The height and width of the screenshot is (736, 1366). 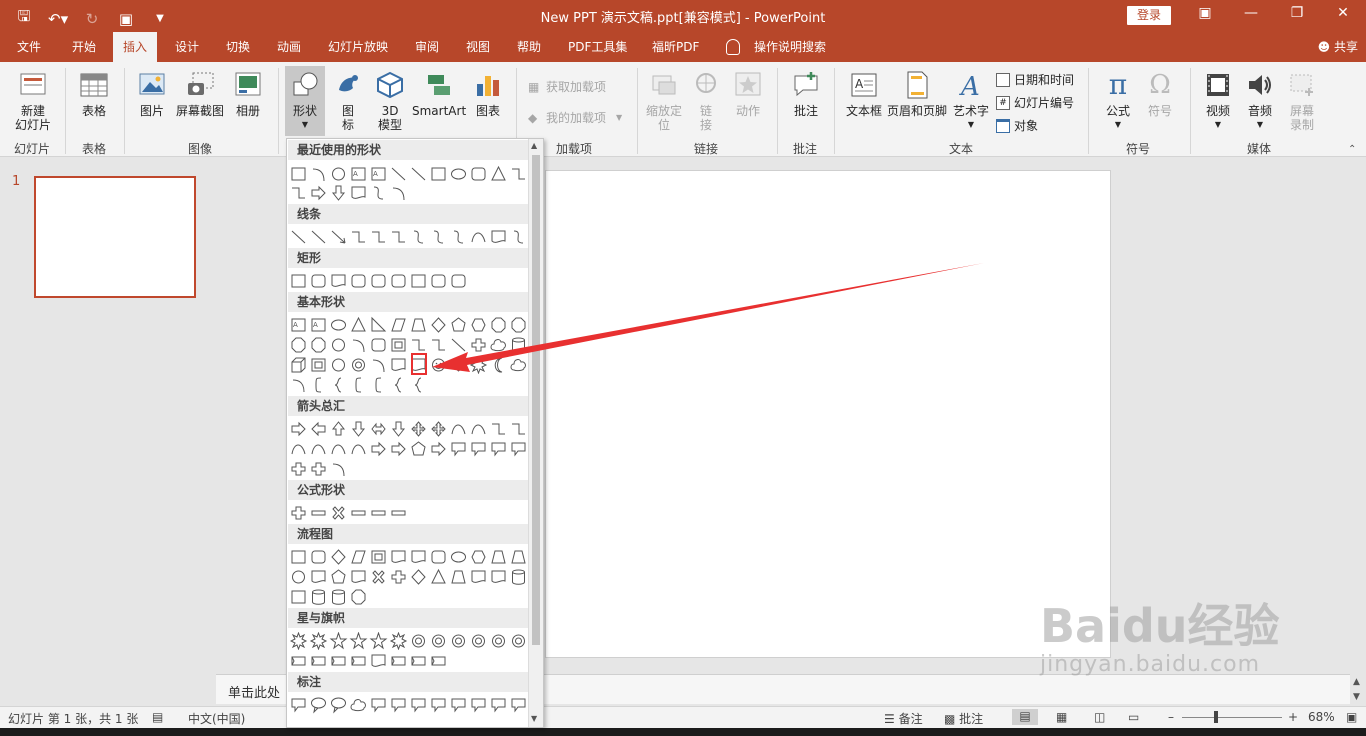 What do you see at coordinates (348, 101) in the screenshot?
I see `icons-button: 图 标` at bounding box center [348, 101].